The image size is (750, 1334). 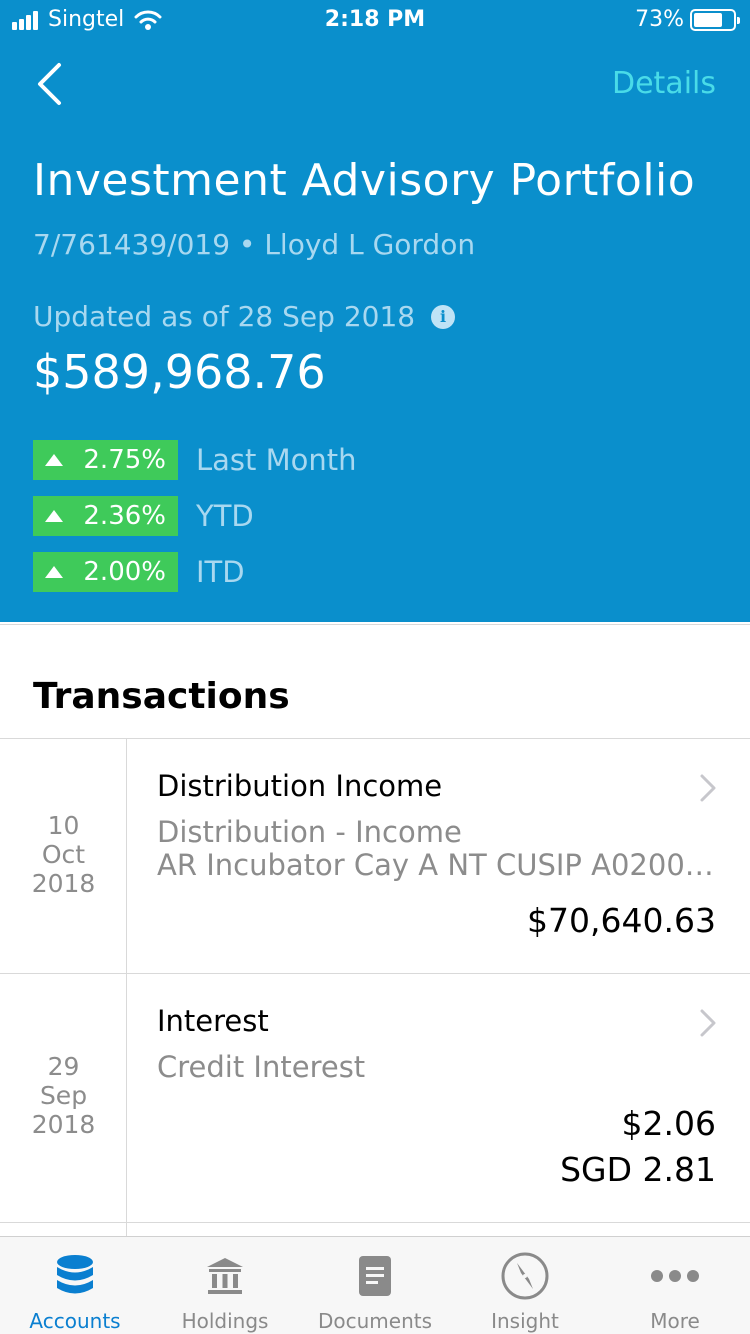 I want to click on date-day: 10, so click(x=63, y=825).